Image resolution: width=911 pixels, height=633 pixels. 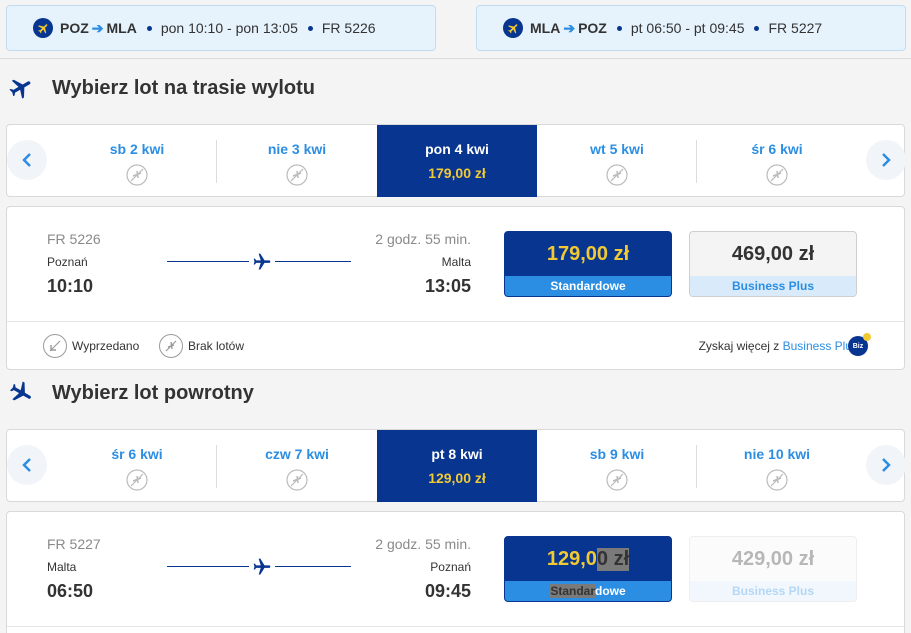 I want to click on outbound-heading: Wybierz lot na trasie wylotu, so click(x=161, y=88).